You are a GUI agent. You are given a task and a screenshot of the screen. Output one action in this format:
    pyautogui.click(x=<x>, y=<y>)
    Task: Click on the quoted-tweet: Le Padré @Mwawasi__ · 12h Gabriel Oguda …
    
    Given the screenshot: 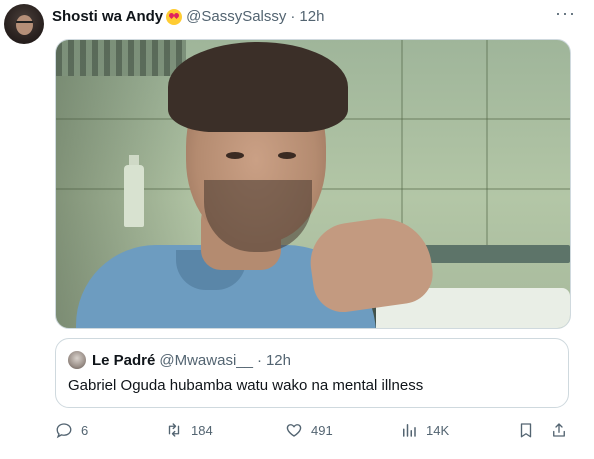 What is the action you would take?
    pyautogui.click(x=312, y=373)
    